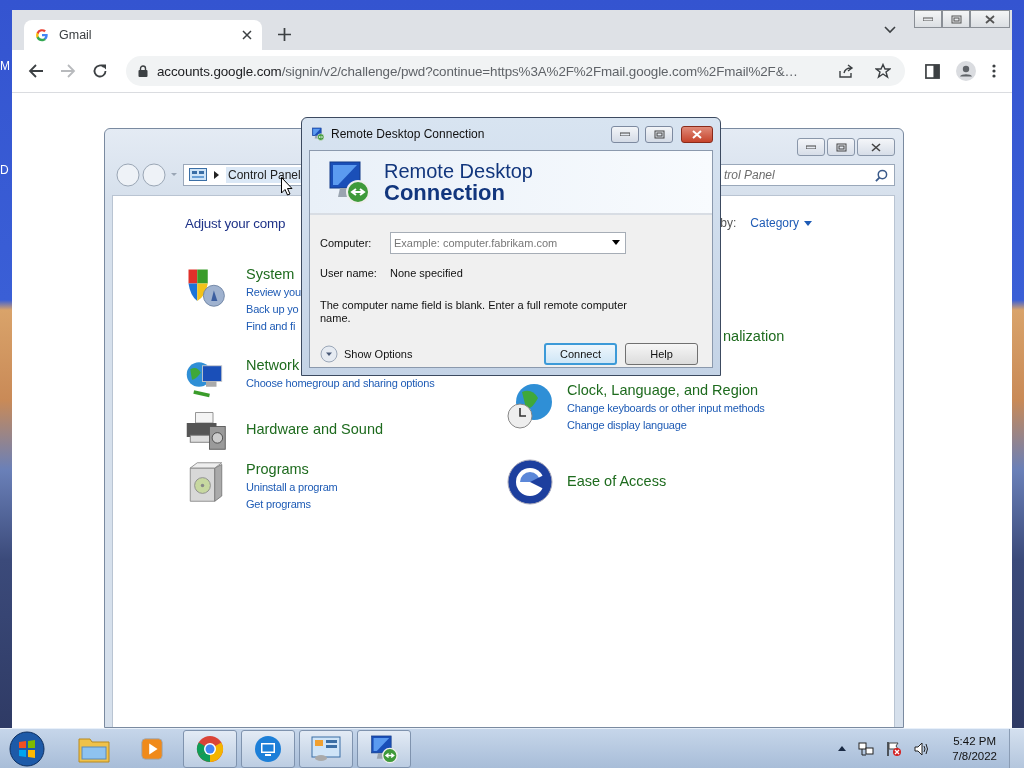  What do you see at coordinates (474, 312) in the screenshot?
I see `message-text: The computer name field is blank. Enter a full remote computer name.` at bounding box center [474, 312].